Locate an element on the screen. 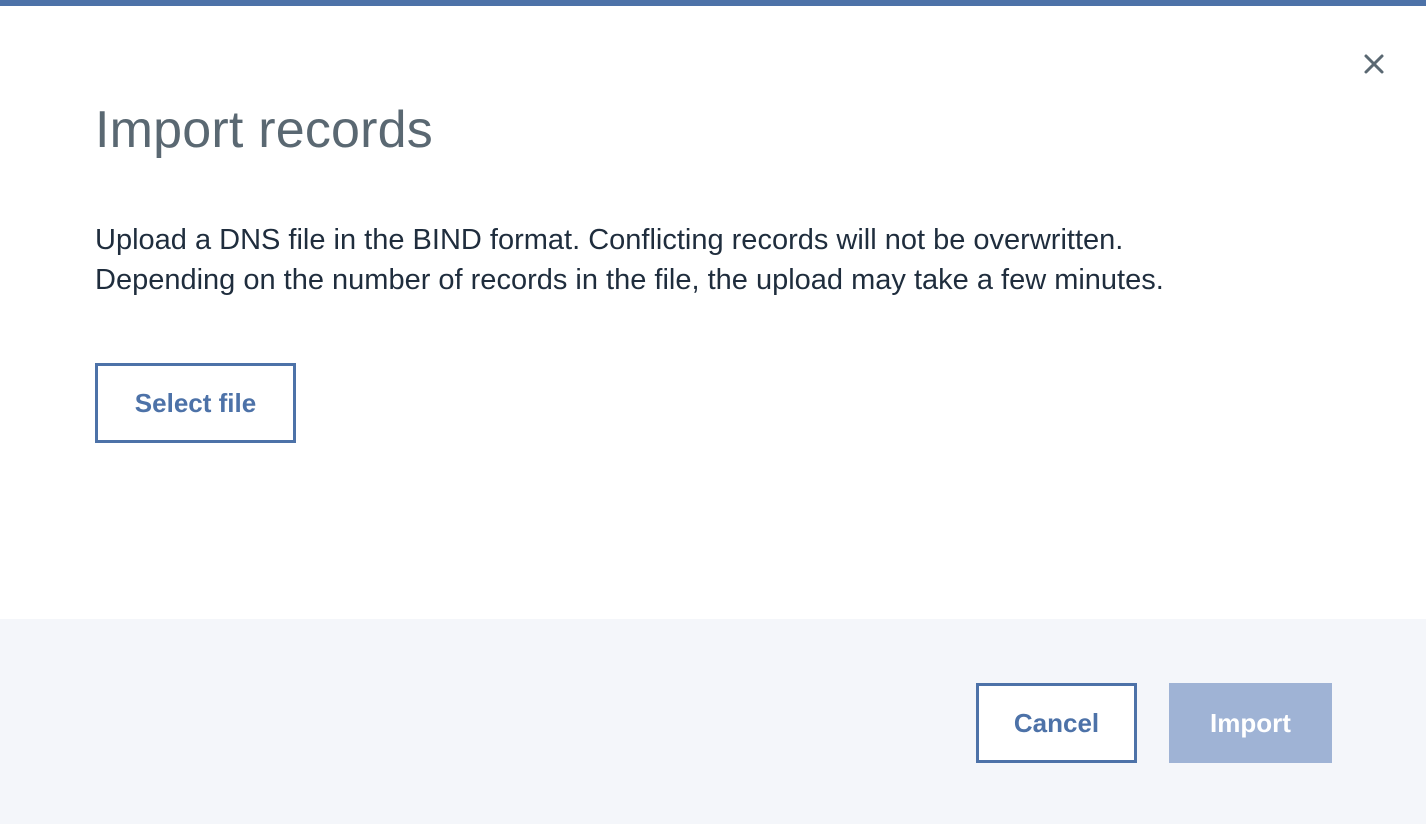 The height and width of the screenshot is (824, 1426). cancel-button: Cancel is located at coordinates (1056, 723).